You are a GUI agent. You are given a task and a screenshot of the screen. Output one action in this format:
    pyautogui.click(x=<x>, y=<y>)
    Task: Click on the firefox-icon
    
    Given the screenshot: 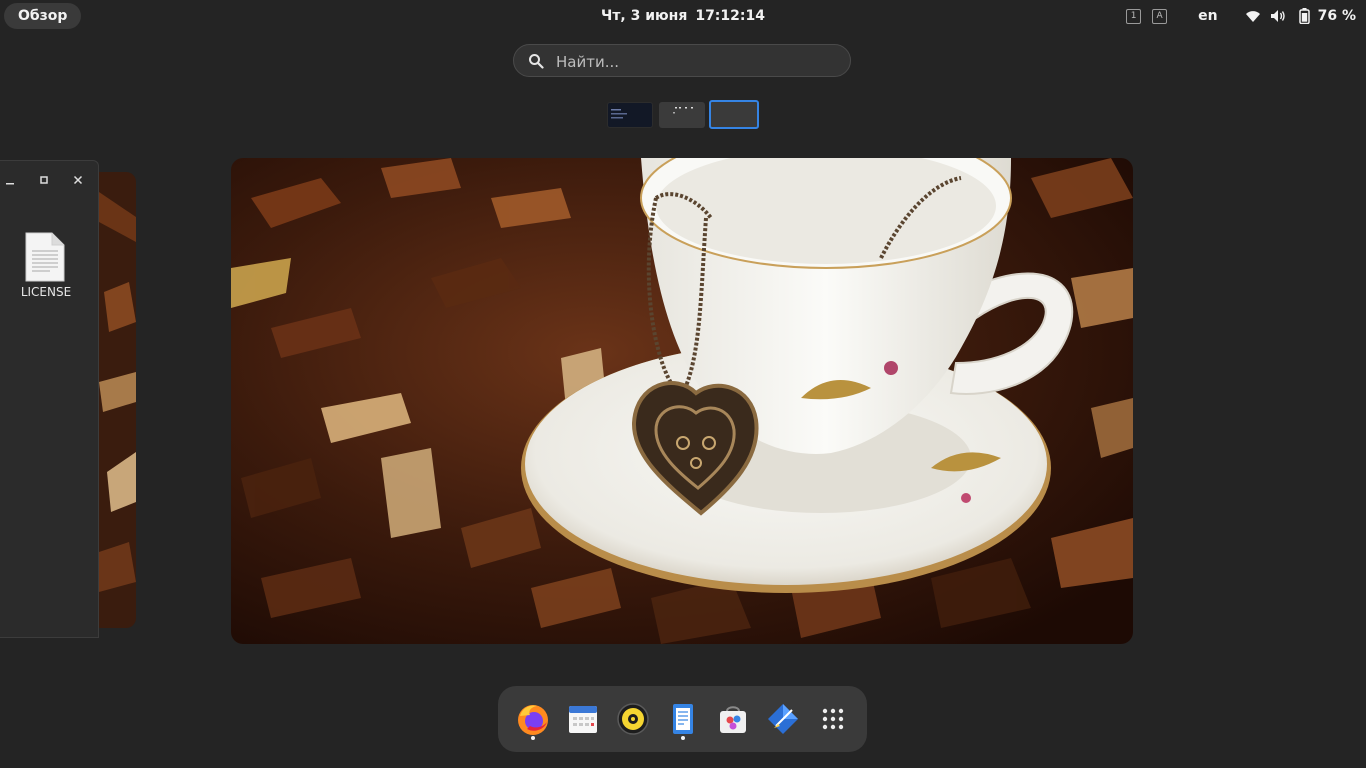 What is the action you would take?
    pyautogui.click(x=533, y=719)
    